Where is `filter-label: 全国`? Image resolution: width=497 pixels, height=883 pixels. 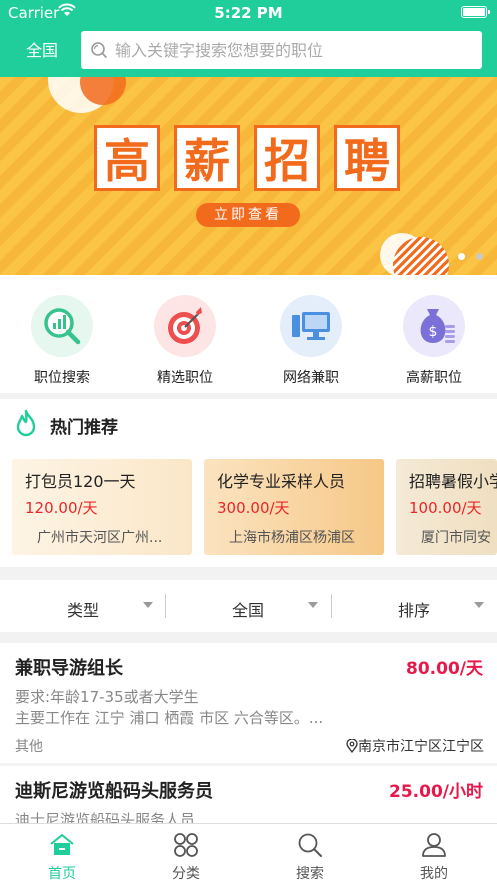 filter-label: 全国 is located at coordinates (248, 610).